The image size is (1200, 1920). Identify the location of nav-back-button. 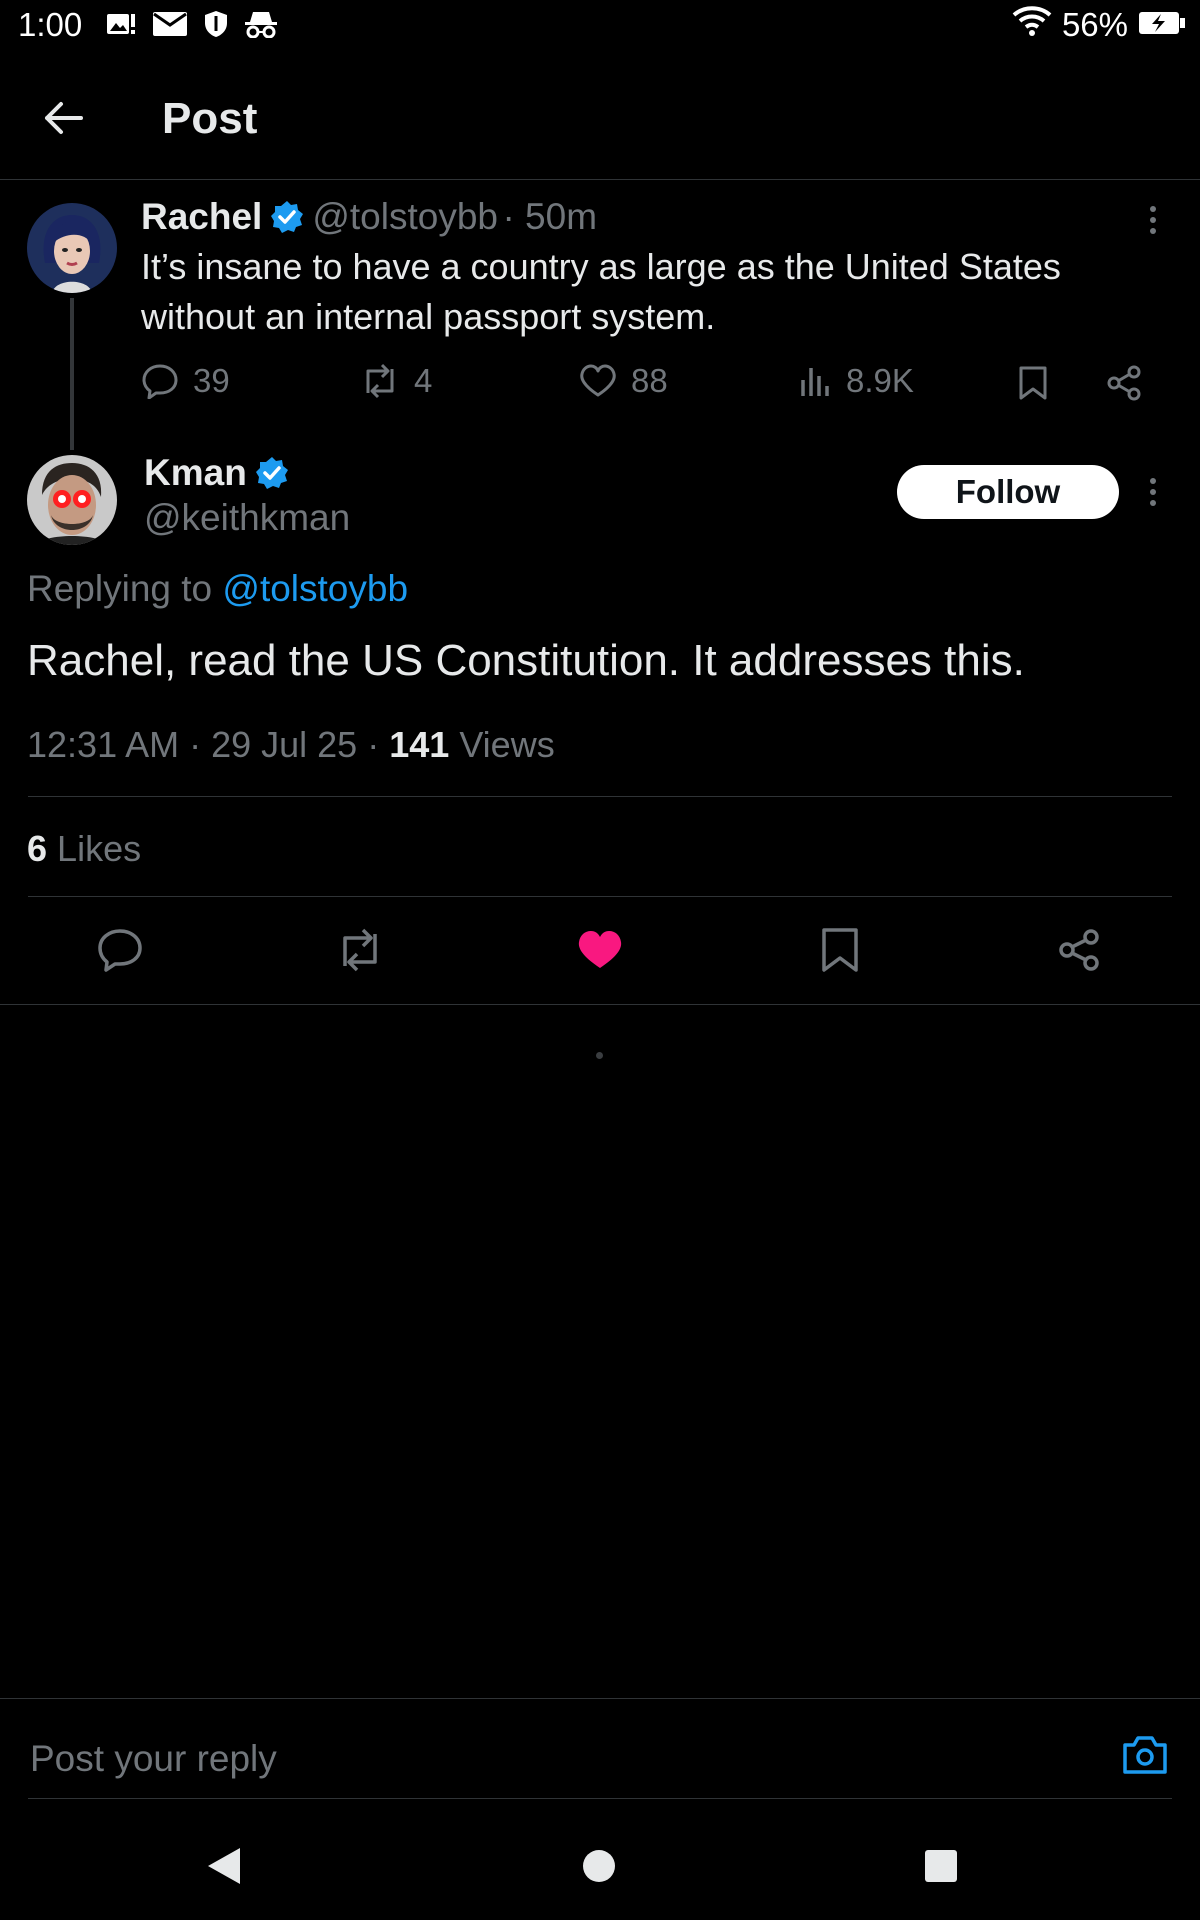
(224, 1866).